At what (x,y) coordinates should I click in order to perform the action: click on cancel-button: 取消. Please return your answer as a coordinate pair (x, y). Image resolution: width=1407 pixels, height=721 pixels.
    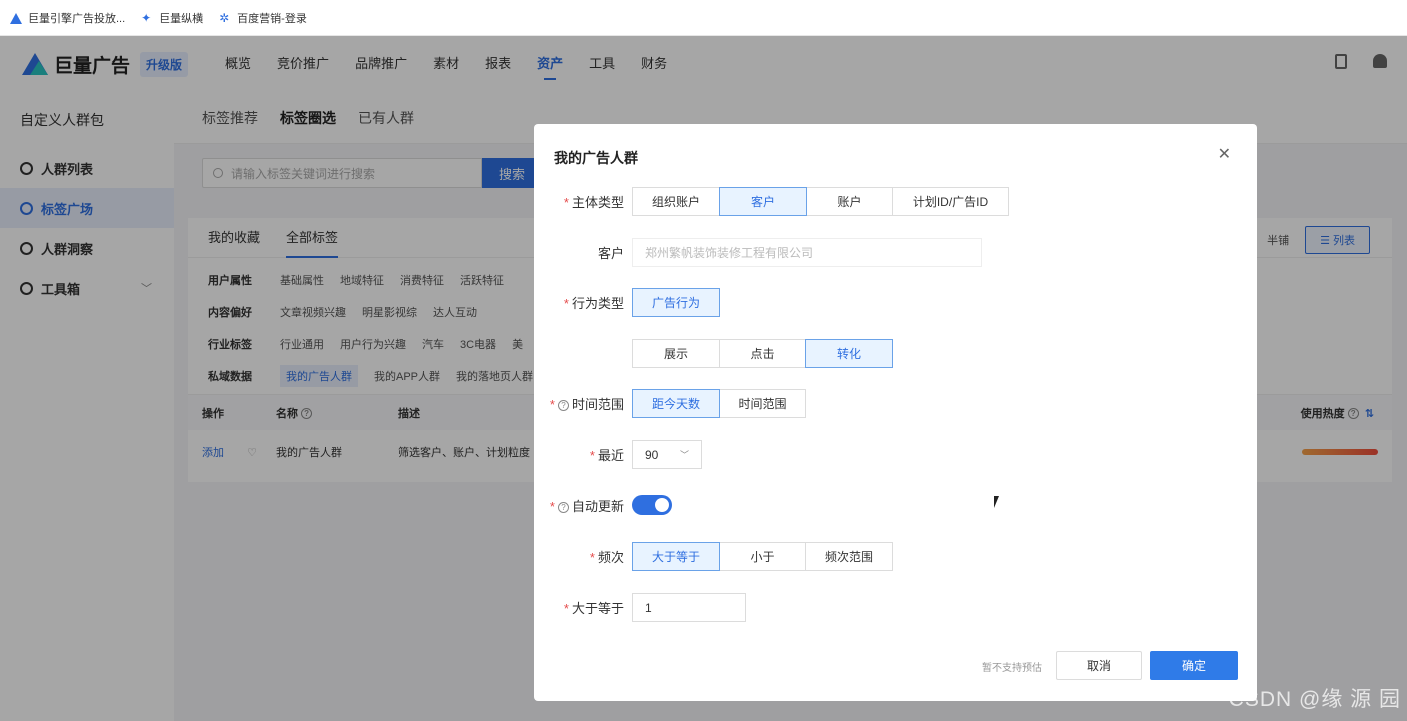
    Looking at the image, I should click on (1099, 665).